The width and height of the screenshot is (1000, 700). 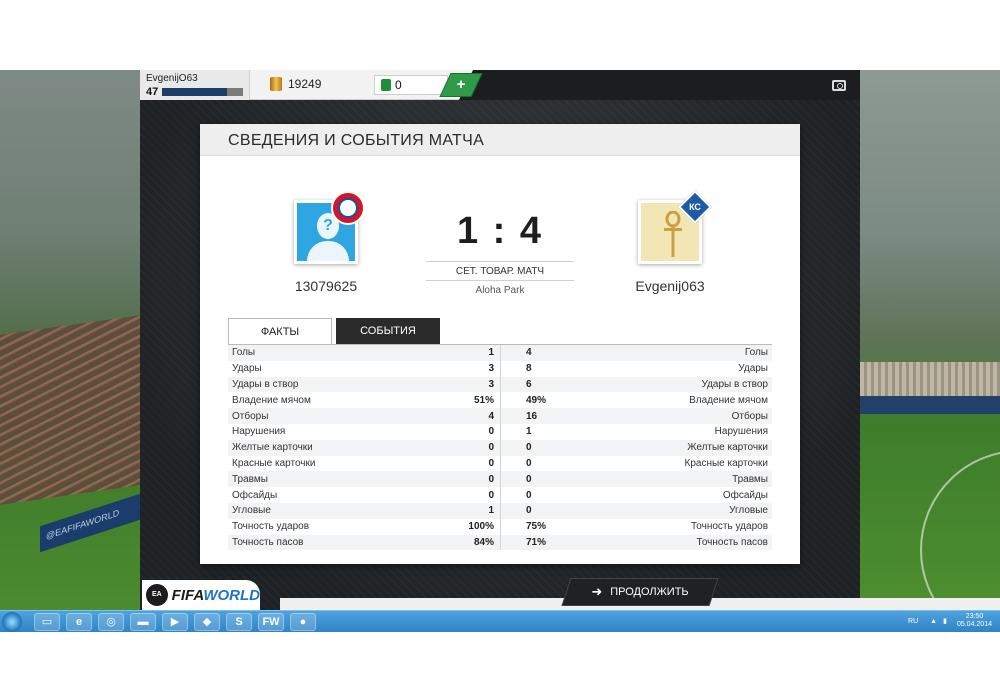 What do you see at coordinates (756, 353) in the screenshot?
I see `stat-label-away: Голы` at bounding box center [756, 353].